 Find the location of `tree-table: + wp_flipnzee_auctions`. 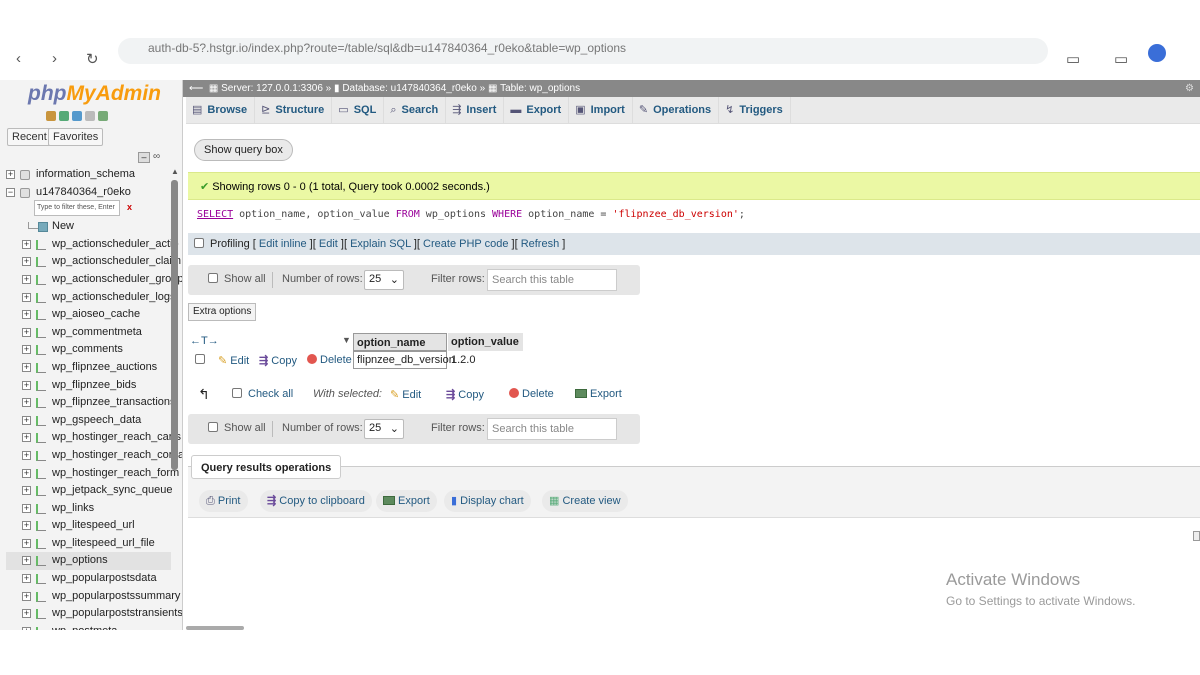

tree-table: + wp_flipnzee_auctions is located at coordinates (88, 368).